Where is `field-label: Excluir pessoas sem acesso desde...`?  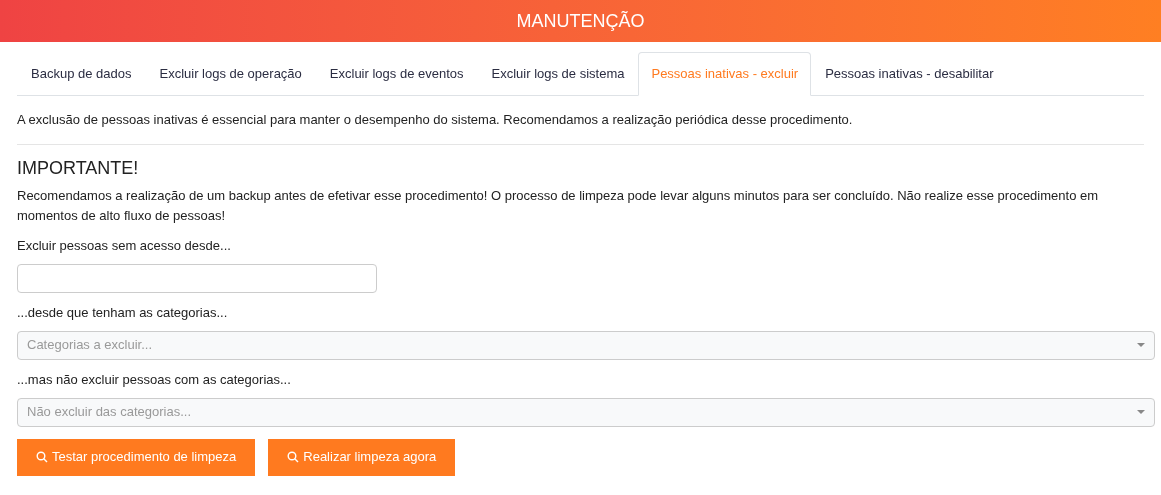 field-label: Excluir pessoas sem acesso desde... is located at coordinates (124, 245).